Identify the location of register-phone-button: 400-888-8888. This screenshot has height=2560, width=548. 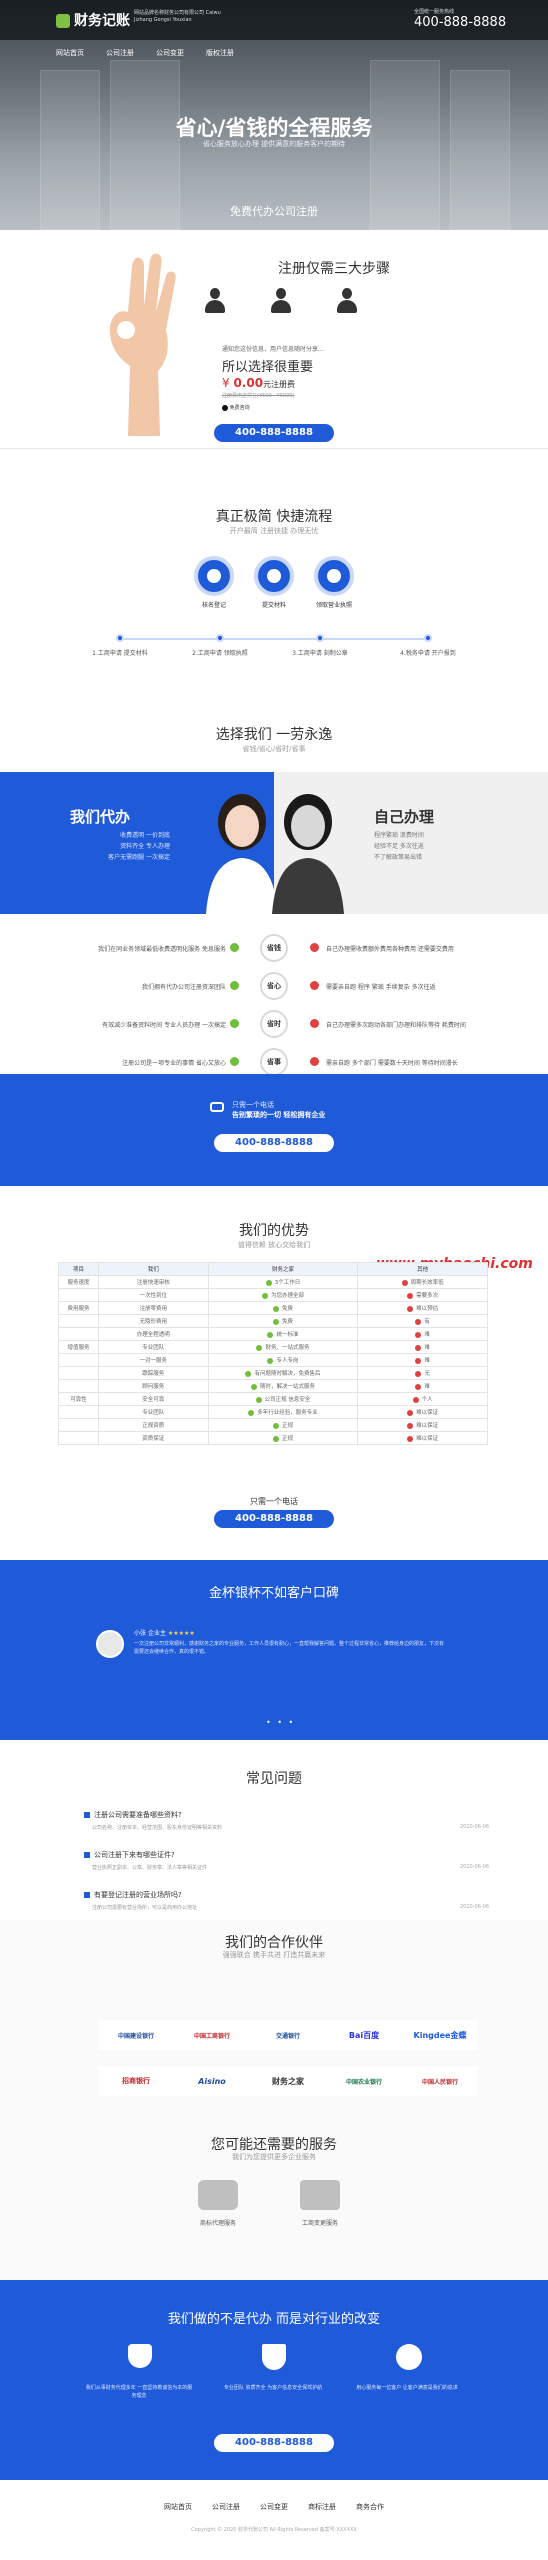
(274, 433).